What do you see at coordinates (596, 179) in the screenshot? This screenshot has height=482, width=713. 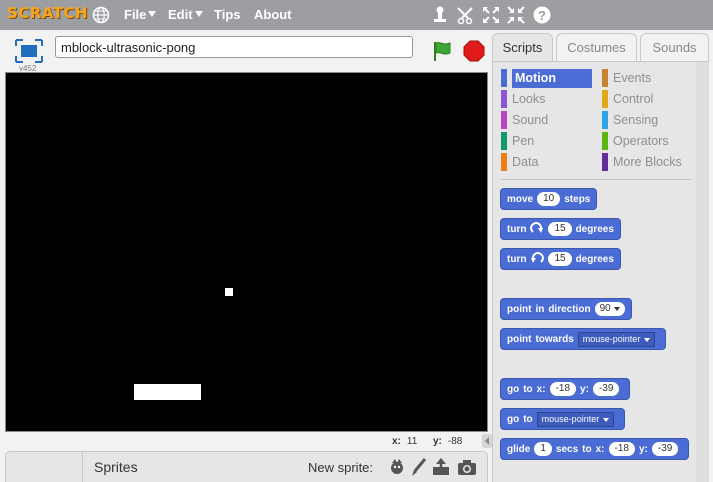 I see `category-divider` at bounding box center [596, 179].